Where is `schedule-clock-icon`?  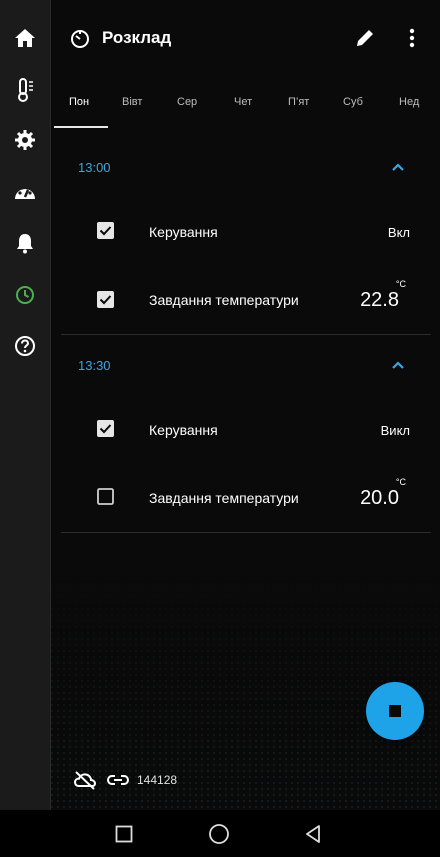 schedule-clock-icon is located at coordinates (25, 295).